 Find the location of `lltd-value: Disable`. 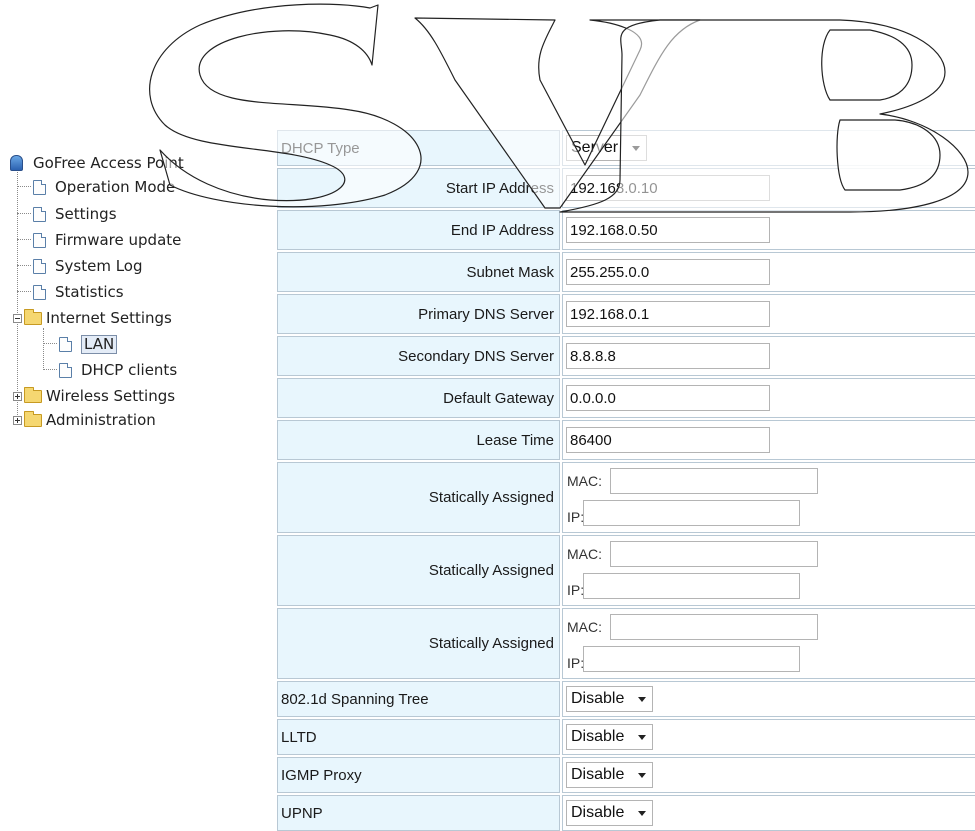

lltd-value: Disable is located at coordinates (598, 736).